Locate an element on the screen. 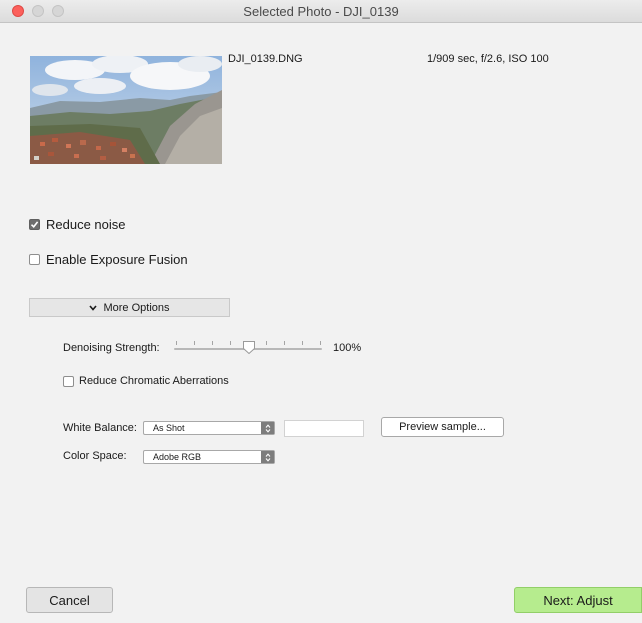 The height and width of the screenshot is (623, 642). checkmark-icon is located at coordinates (34, 224).